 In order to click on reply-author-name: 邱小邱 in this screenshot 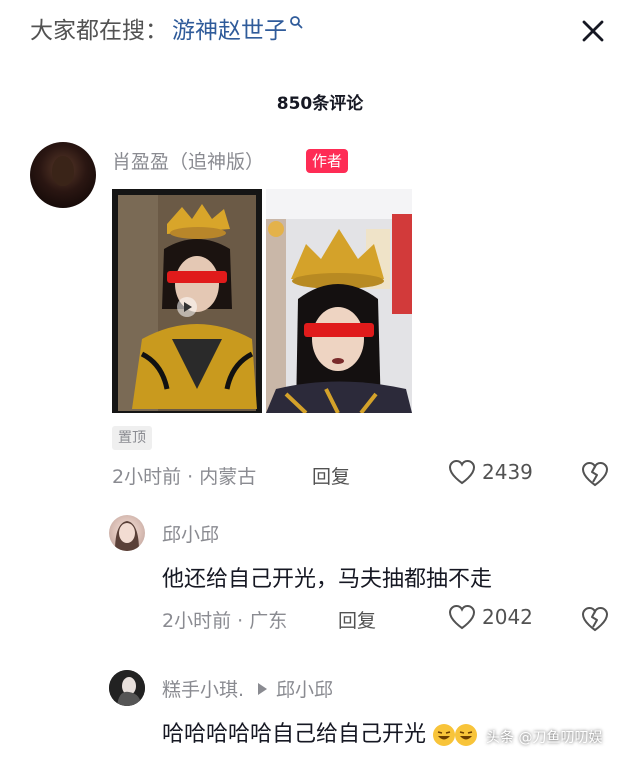, I will do `click(191, 535)`.